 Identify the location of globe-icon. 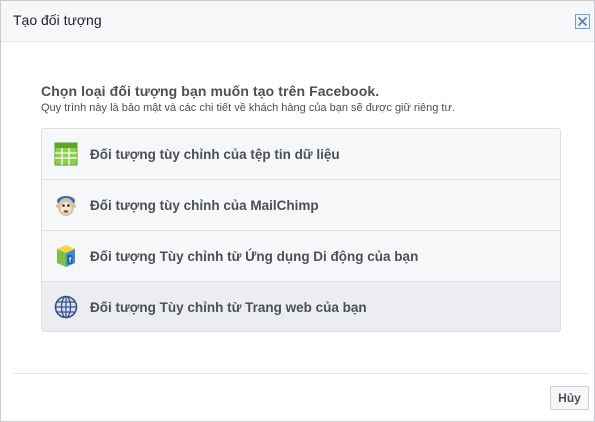
(66, 307).